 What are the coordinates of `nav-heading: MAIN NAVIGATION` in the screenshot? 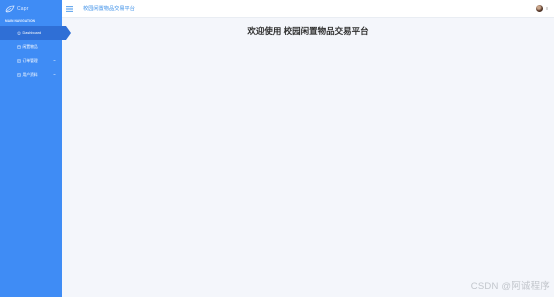 It's located at (20, 21).